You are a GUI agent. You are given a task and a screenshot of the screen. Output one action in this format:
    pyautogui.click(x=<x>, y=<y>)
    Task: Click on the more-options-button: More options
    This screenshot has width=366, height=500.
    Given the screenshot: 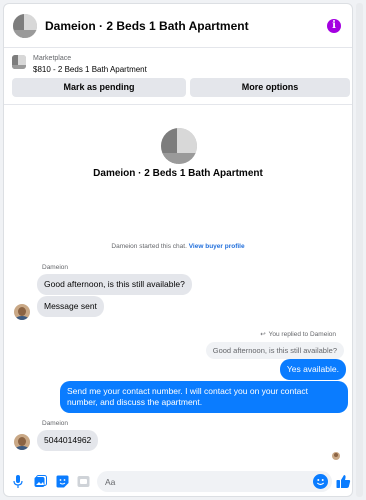 What is the action you would take?
    pyautogui.click(x=270, y=87)
    